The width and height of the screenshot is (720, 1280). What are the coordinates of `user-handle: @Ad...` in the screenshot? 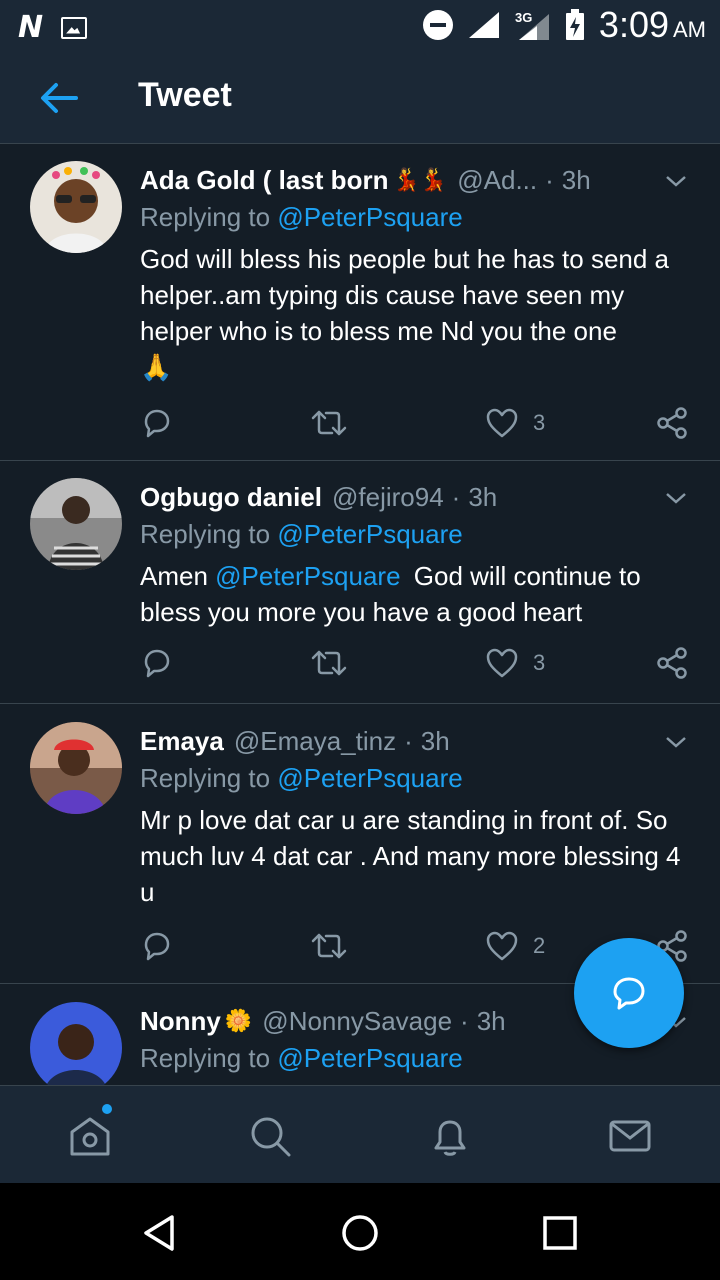 It's located at (497, 180).